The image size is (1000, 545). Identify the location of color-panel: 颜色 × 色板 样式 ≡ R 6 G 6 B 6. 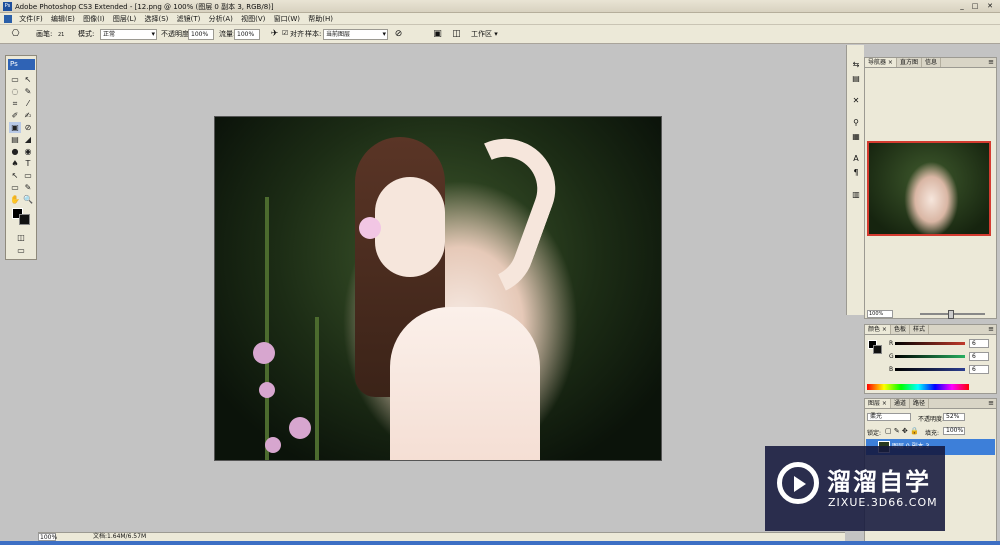
(930, 359).